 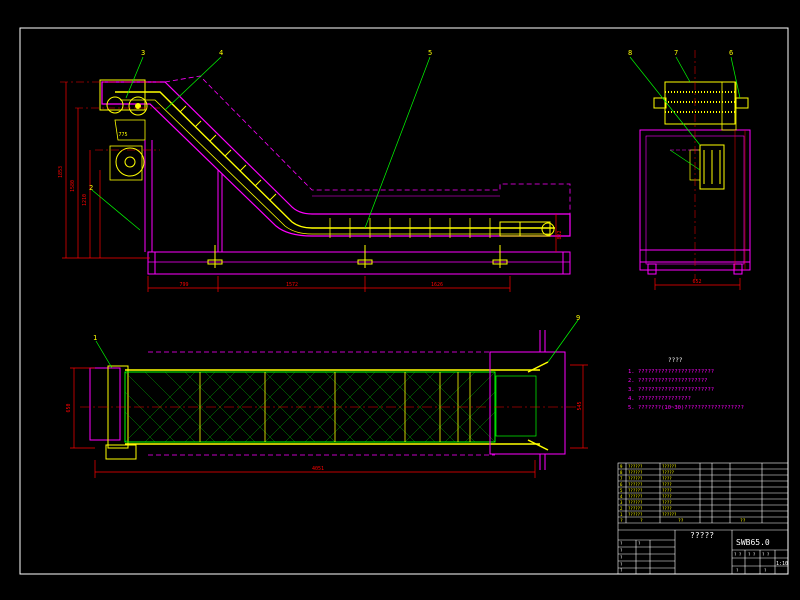 I want to click on parts-row-7-name: ??????, so click(x=635, y=478).